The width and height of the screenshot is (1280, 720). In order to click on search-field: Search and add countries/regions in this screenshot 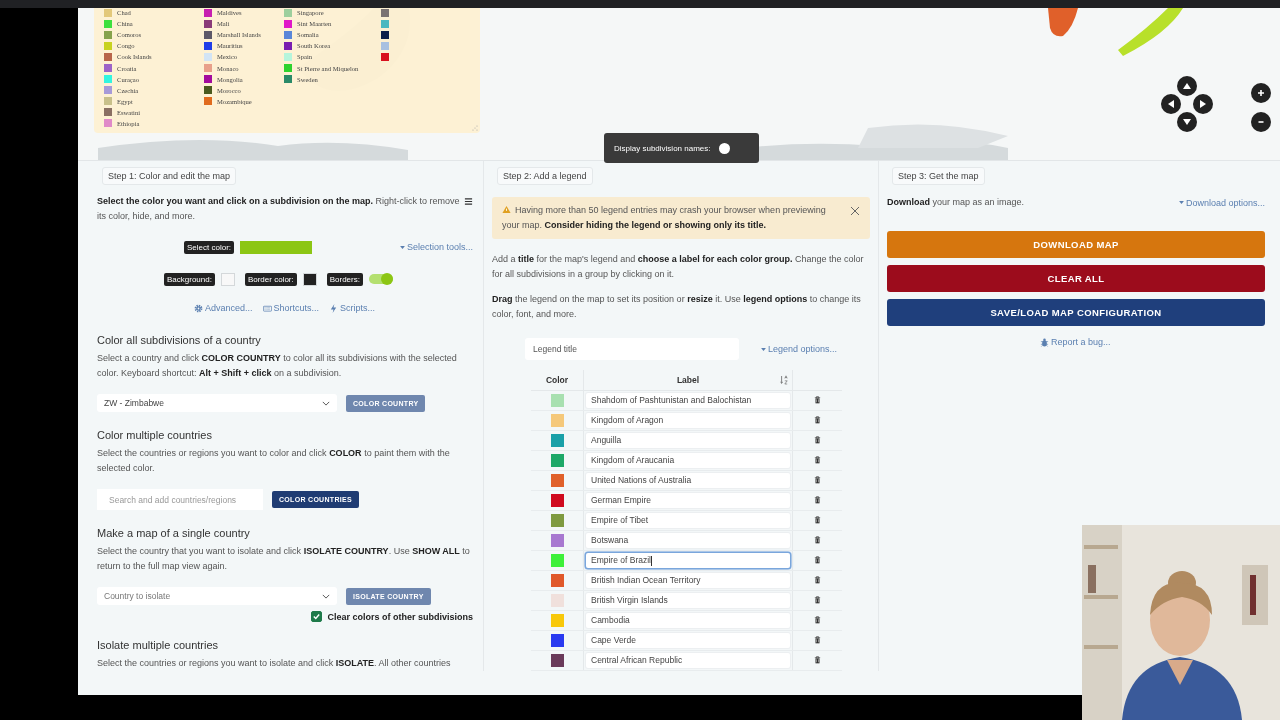, I will do `click(180, 499)`.